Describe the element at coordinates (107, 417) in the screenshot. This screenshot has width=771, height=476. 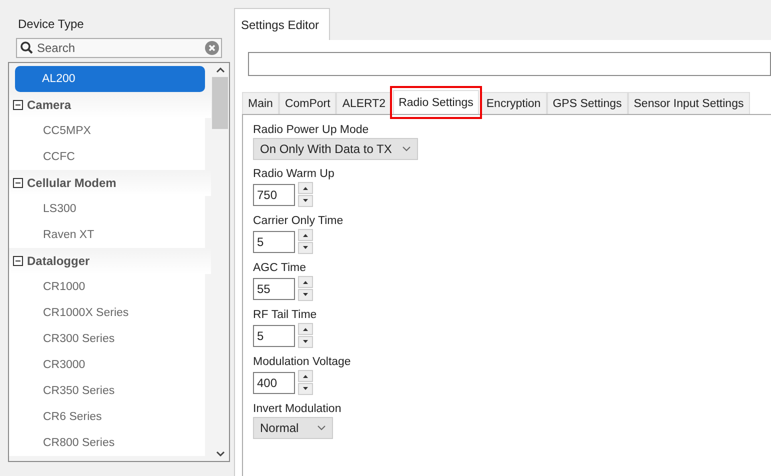
I see `tree-item: CR6 Series` at that location.